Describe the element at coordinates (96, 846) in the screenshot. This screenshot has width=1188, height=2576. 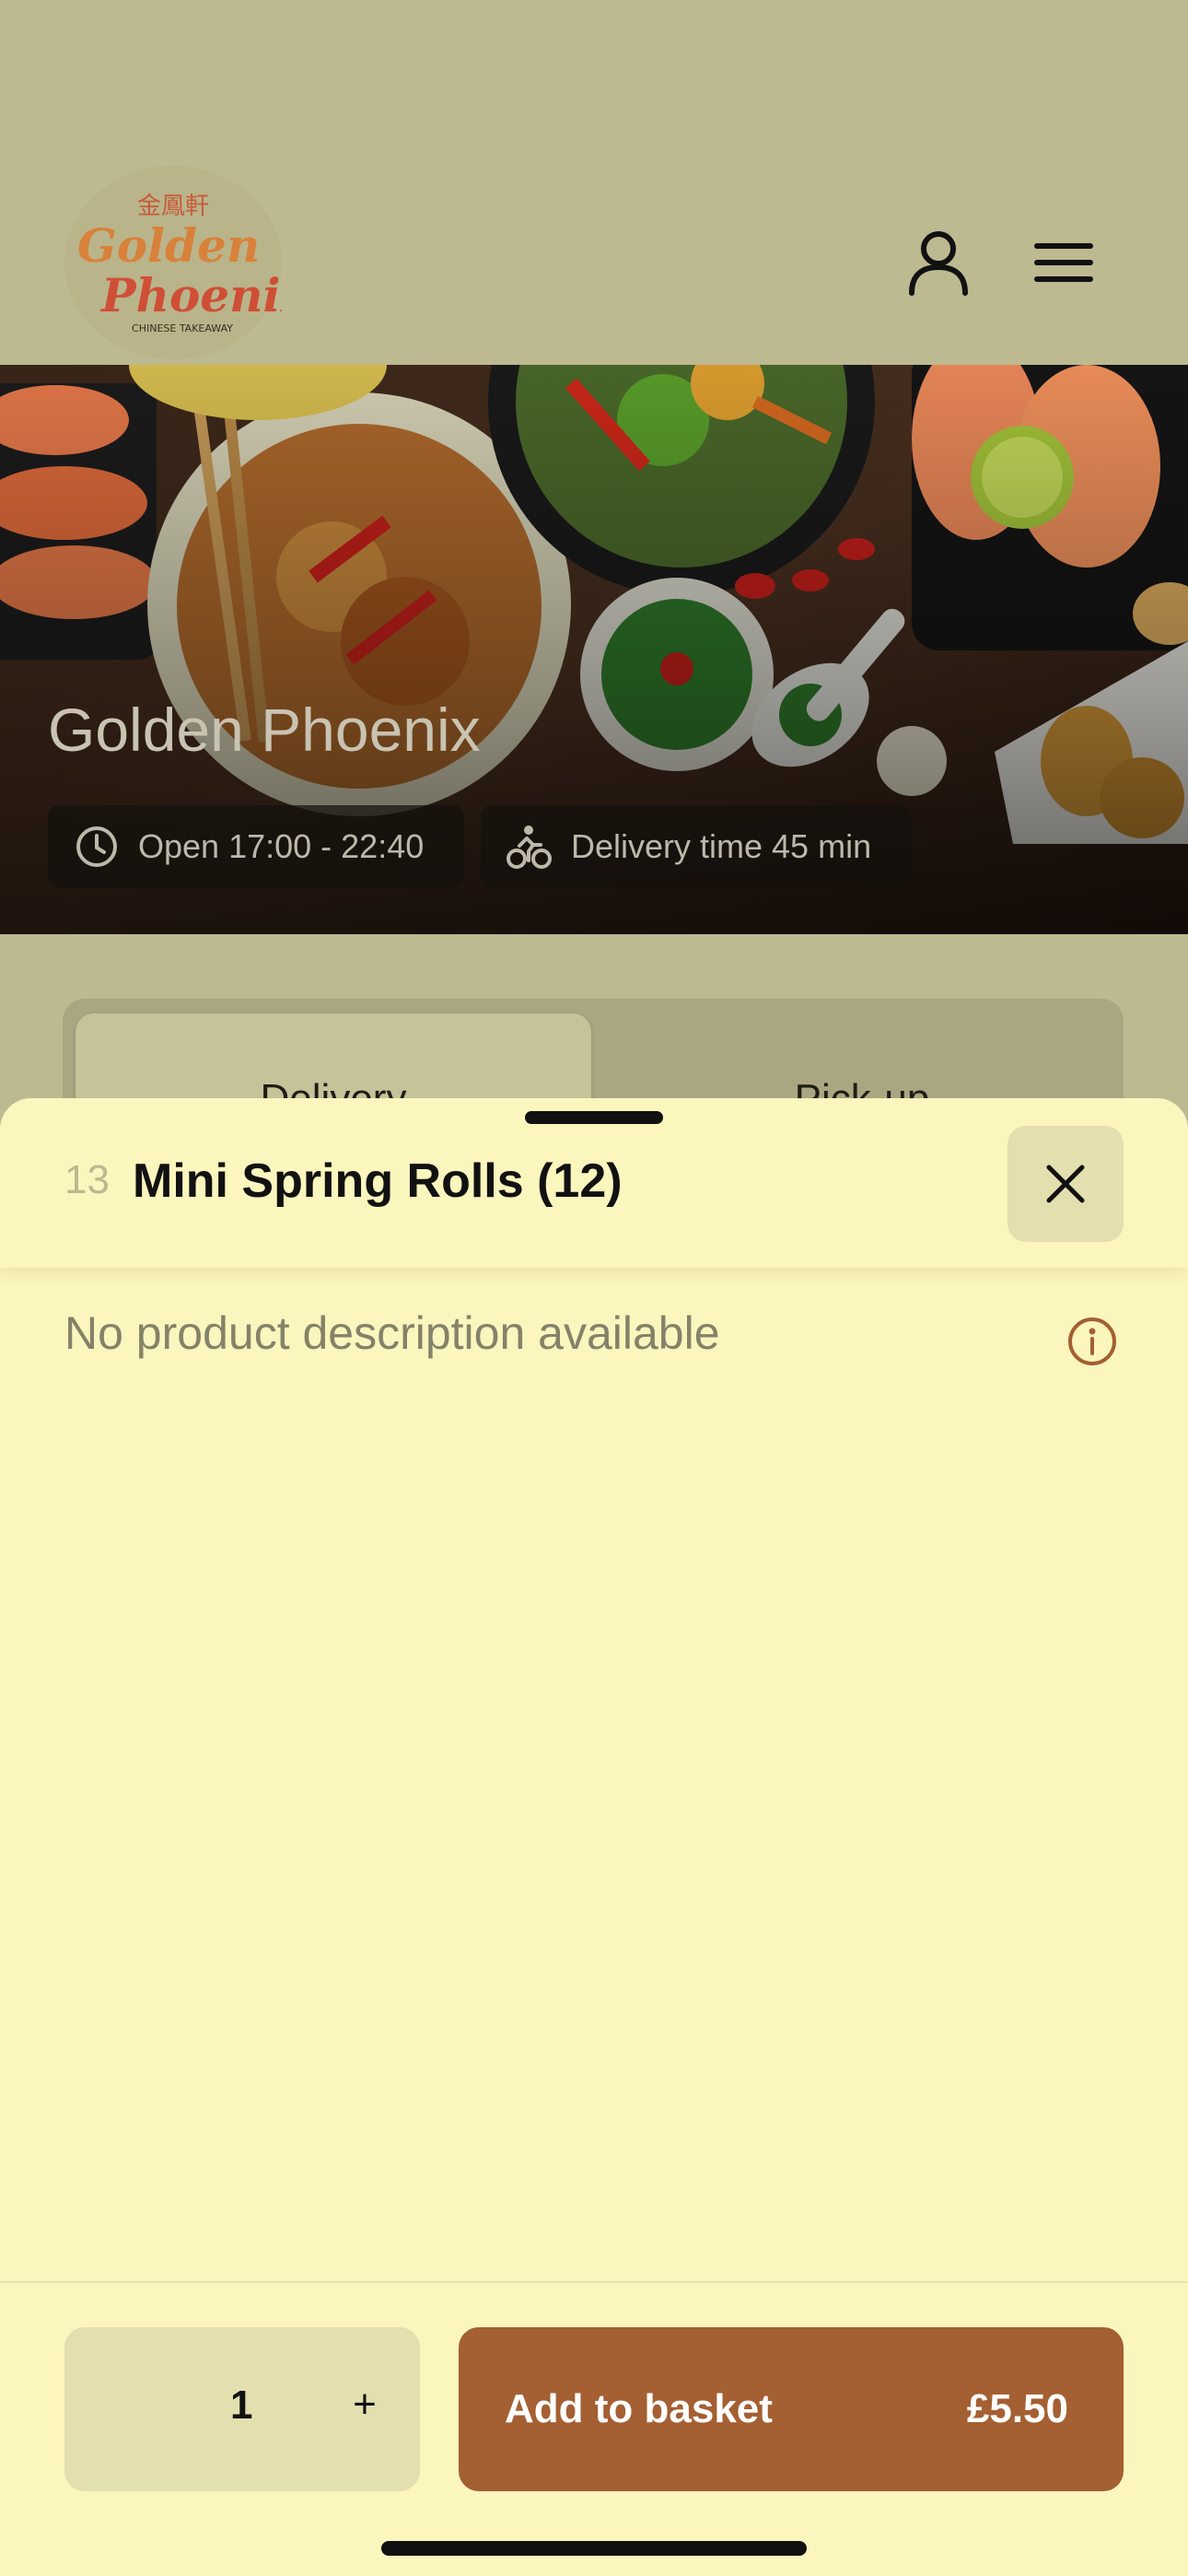
I see `clock-icon` at that location.